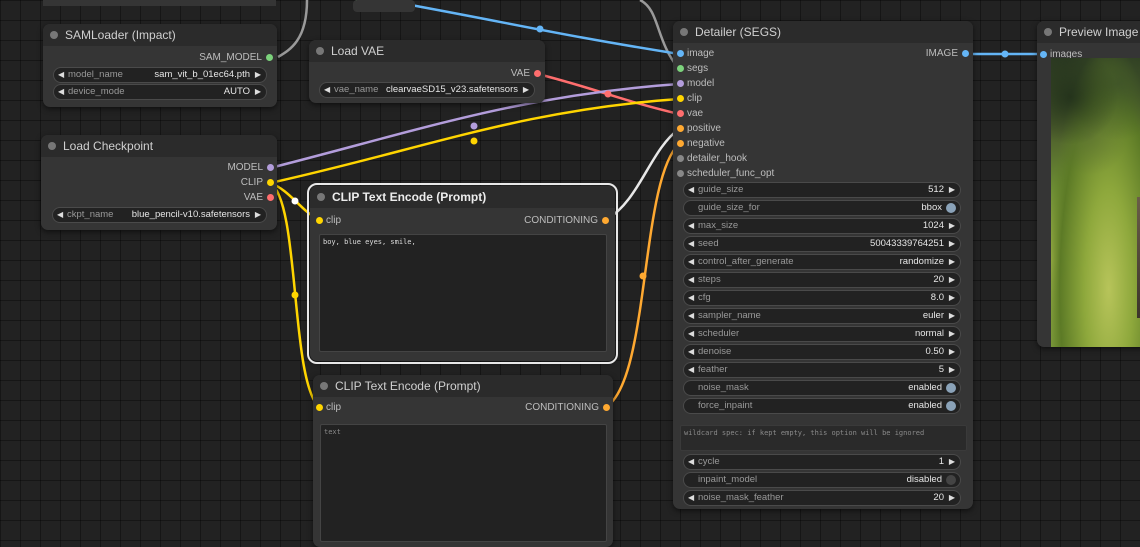 Image resolution: width=1140 pixels, height=547 pixels. What do you see at coordinates (822, 226) in the screenshot?
I see `widget-max-size: ◀ max_size 1024 ▶` at bounding box center [822, 226].